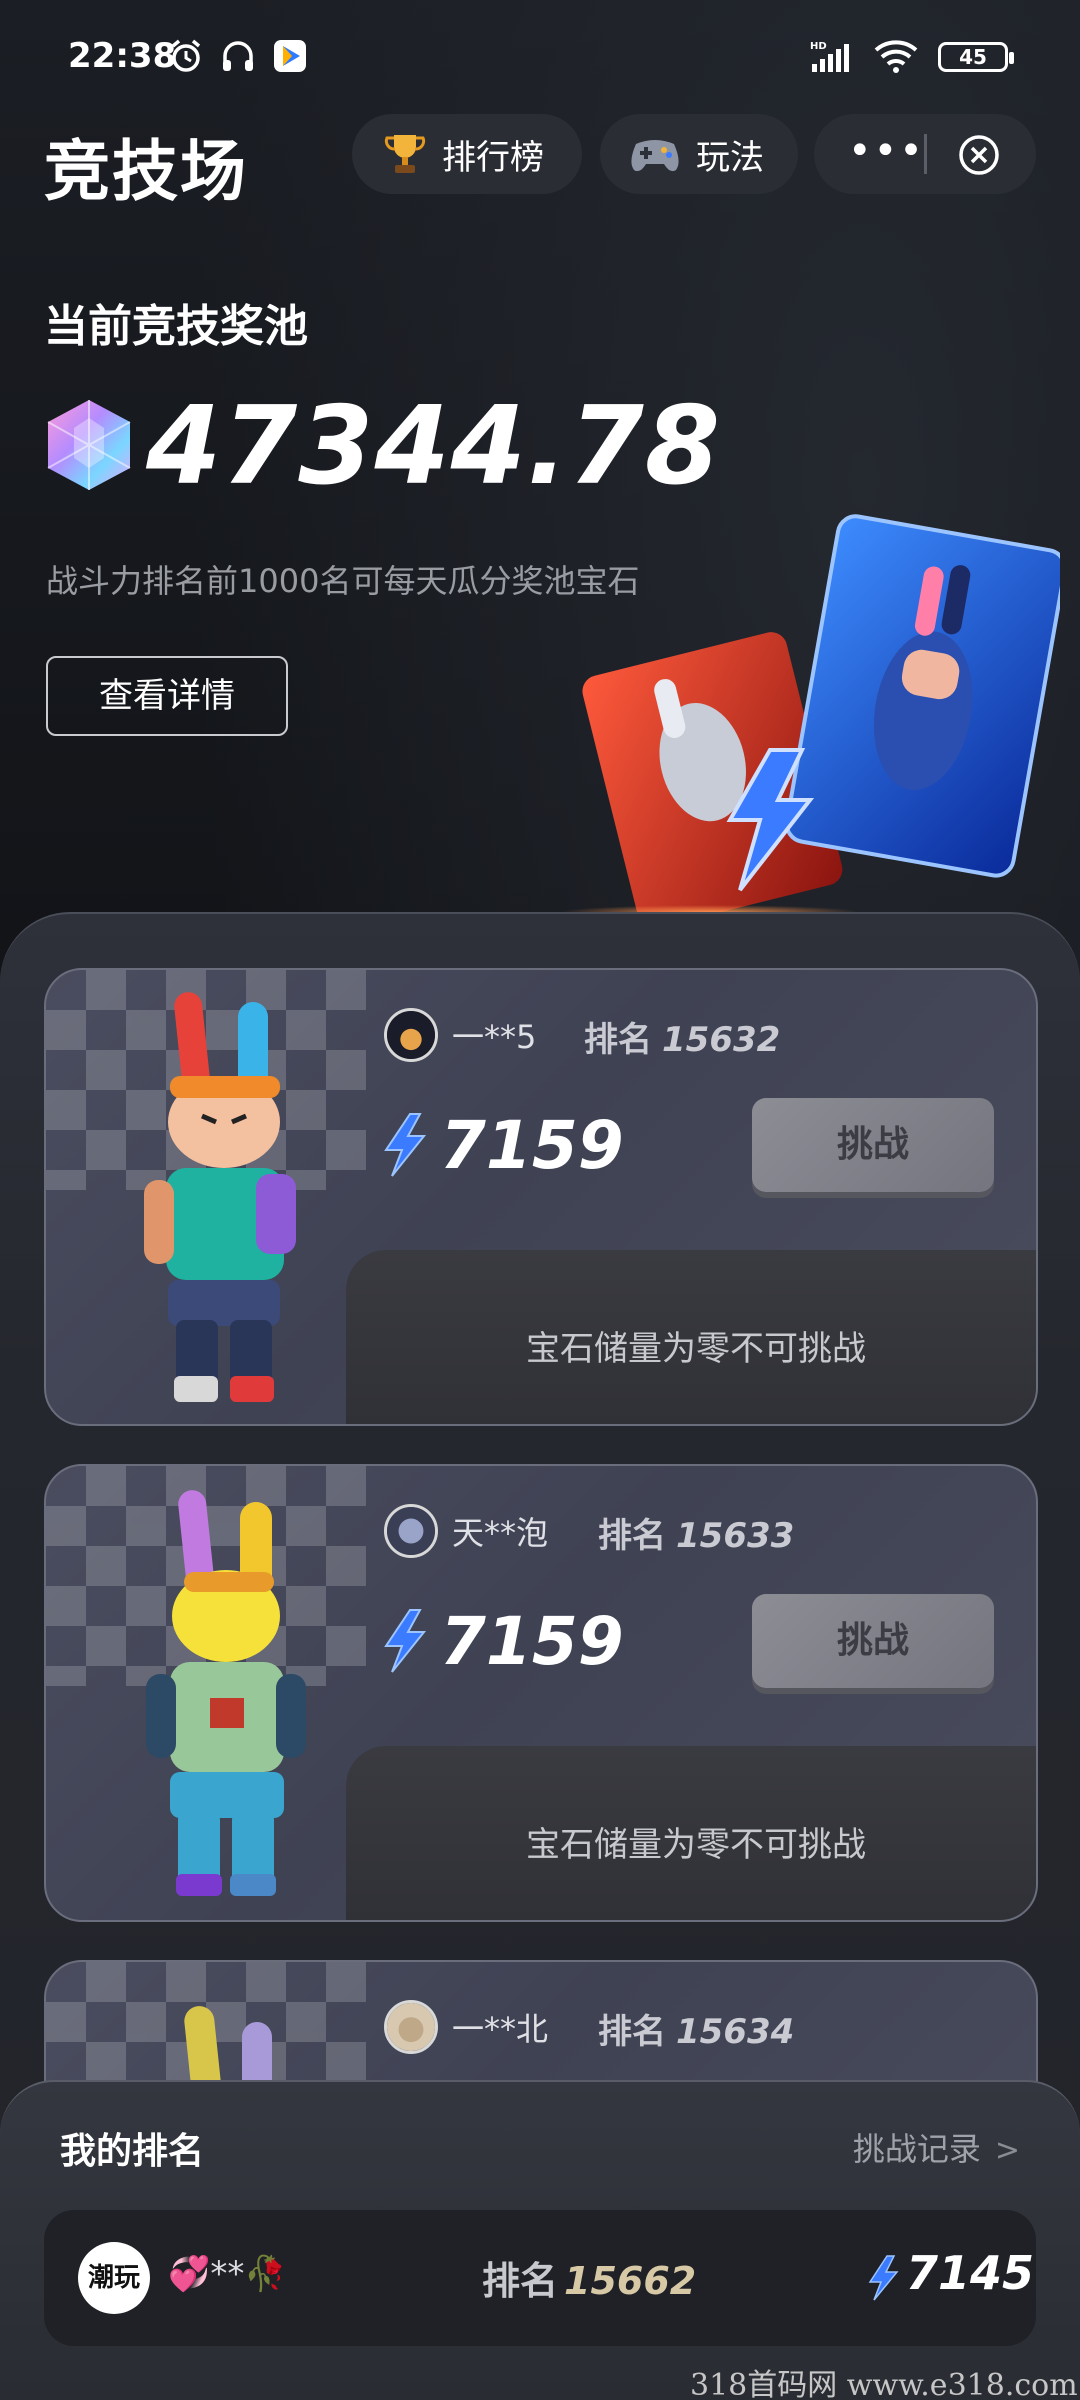 The image size is (1080, 2400). I want to click on trophy-icon, so click(405, 154).